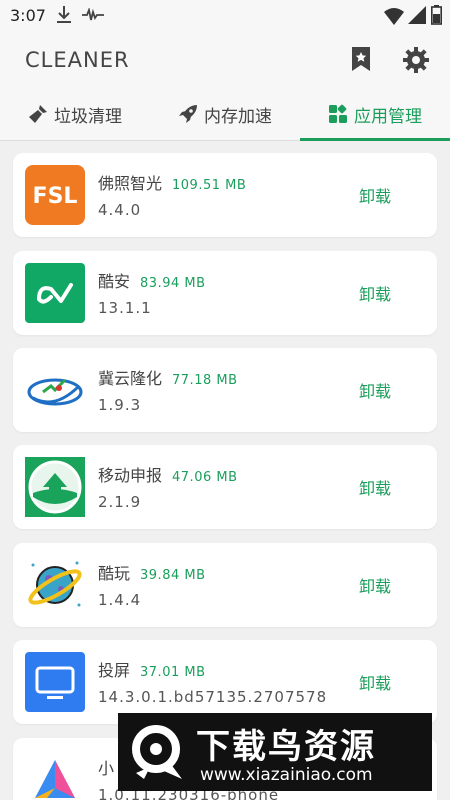 The width and height of the screenshot is (450, 800). What do you see at coordinates (209, 185) in the screenshot?
I see `app-size: 109.51 MB` at bounding box center [209, 185].